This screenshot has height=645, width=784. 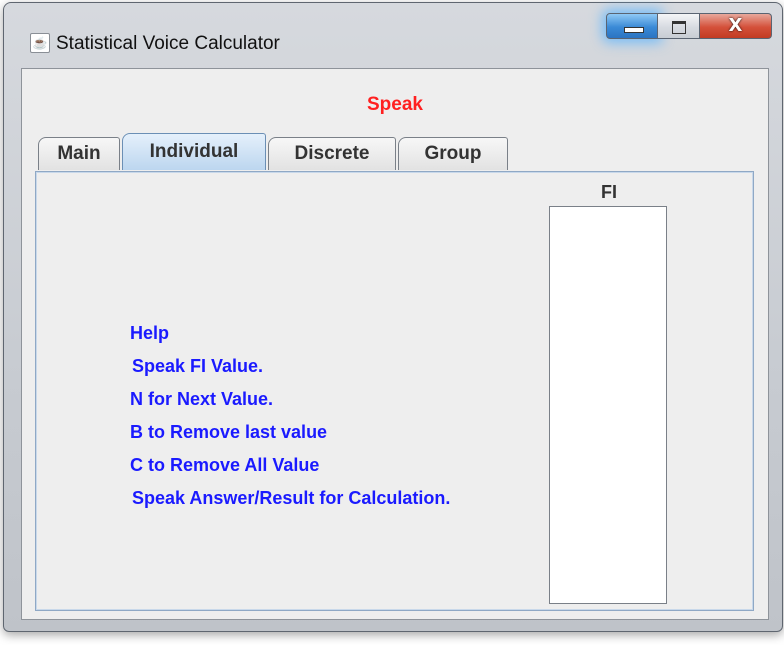 What do you see at coordinates (679, 26) in the screenshot?
I see `maximize-button` at bounding box center [679, 26].